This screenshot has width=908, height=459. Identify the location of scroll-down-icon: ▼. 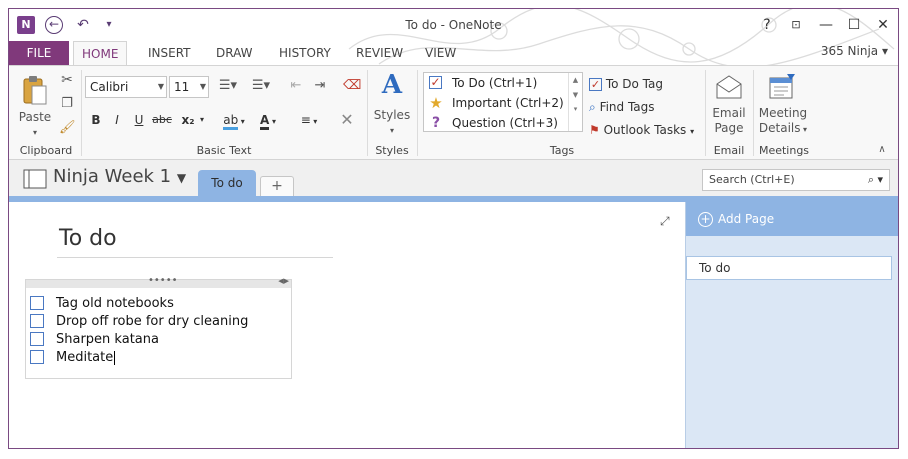
(575, 95).